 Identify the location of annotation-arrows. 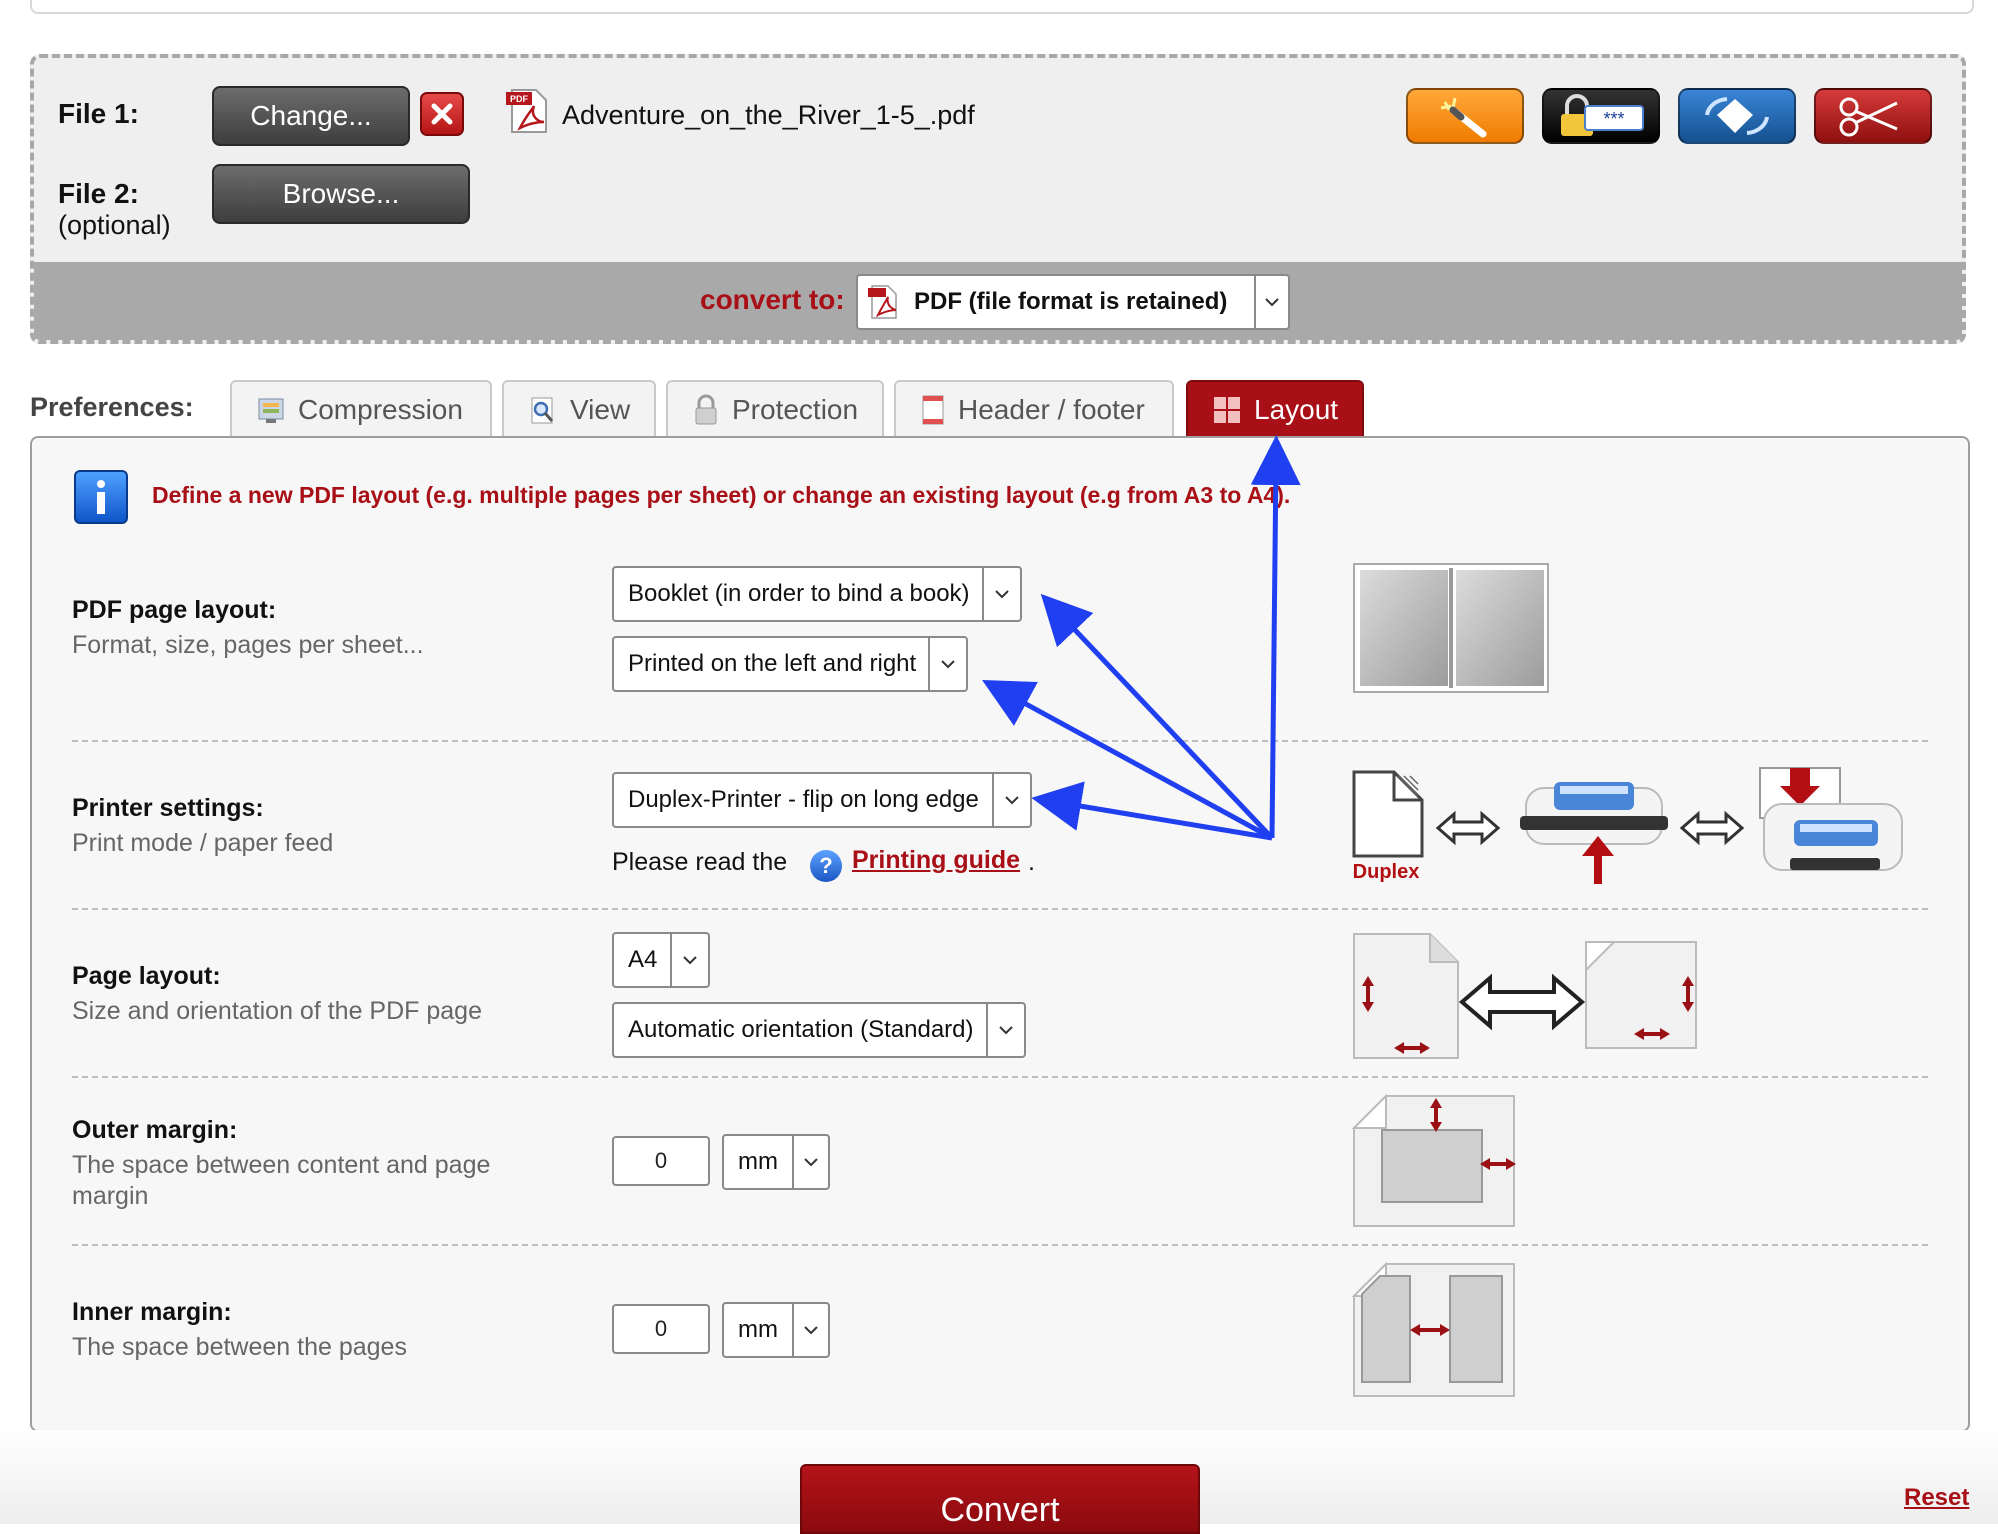
(1141, 638).